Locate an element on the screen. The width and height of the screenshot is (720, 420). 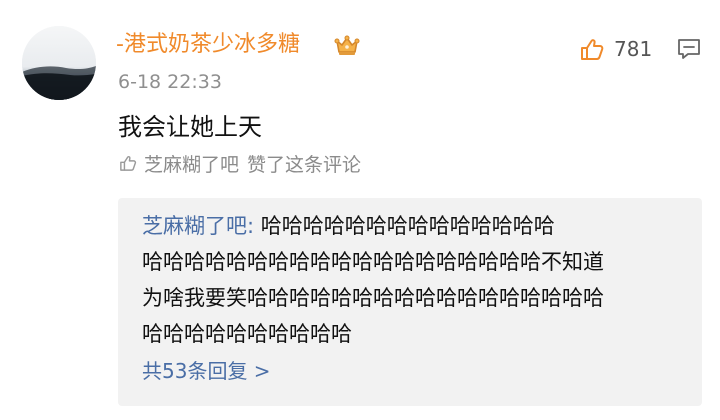
crown-icon is located at coordinates (347, 45).